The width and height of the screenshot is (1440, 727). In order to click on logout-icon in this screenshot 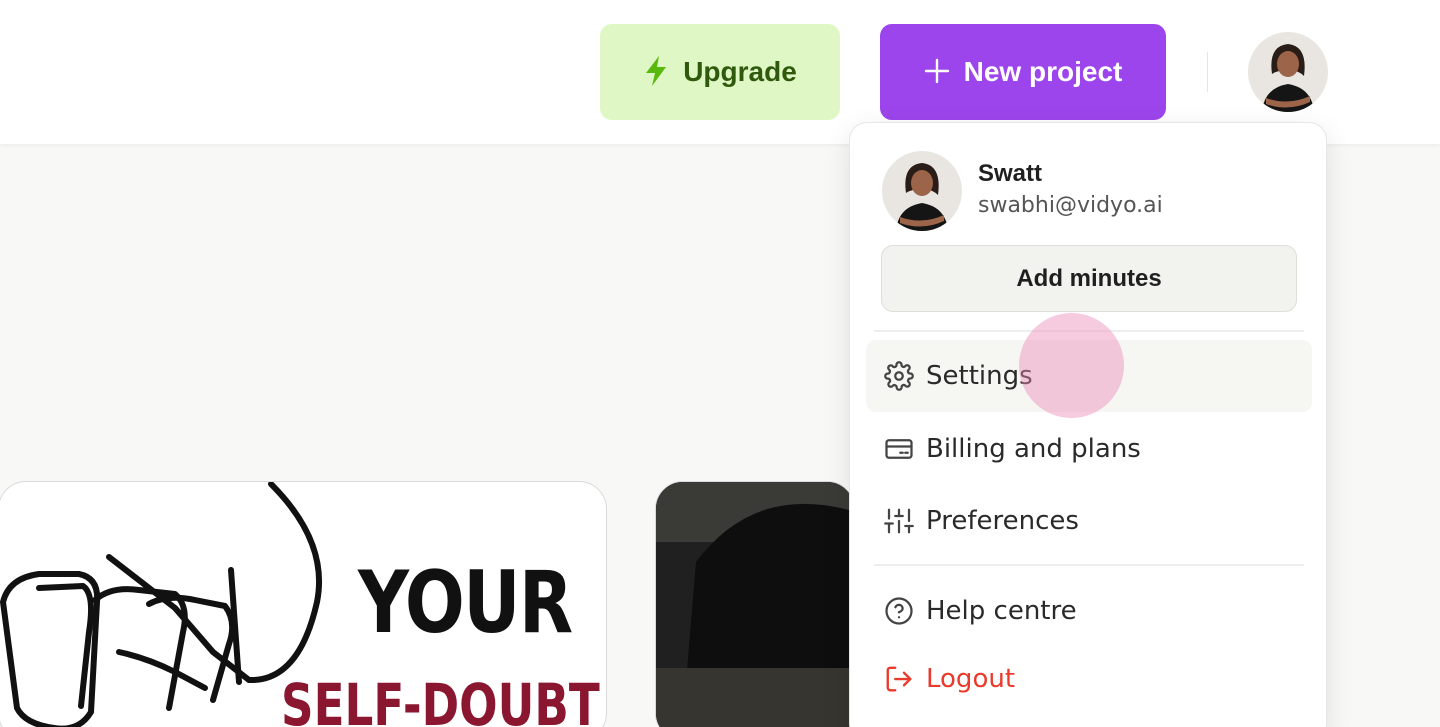, I will do `click(898, 679)`.